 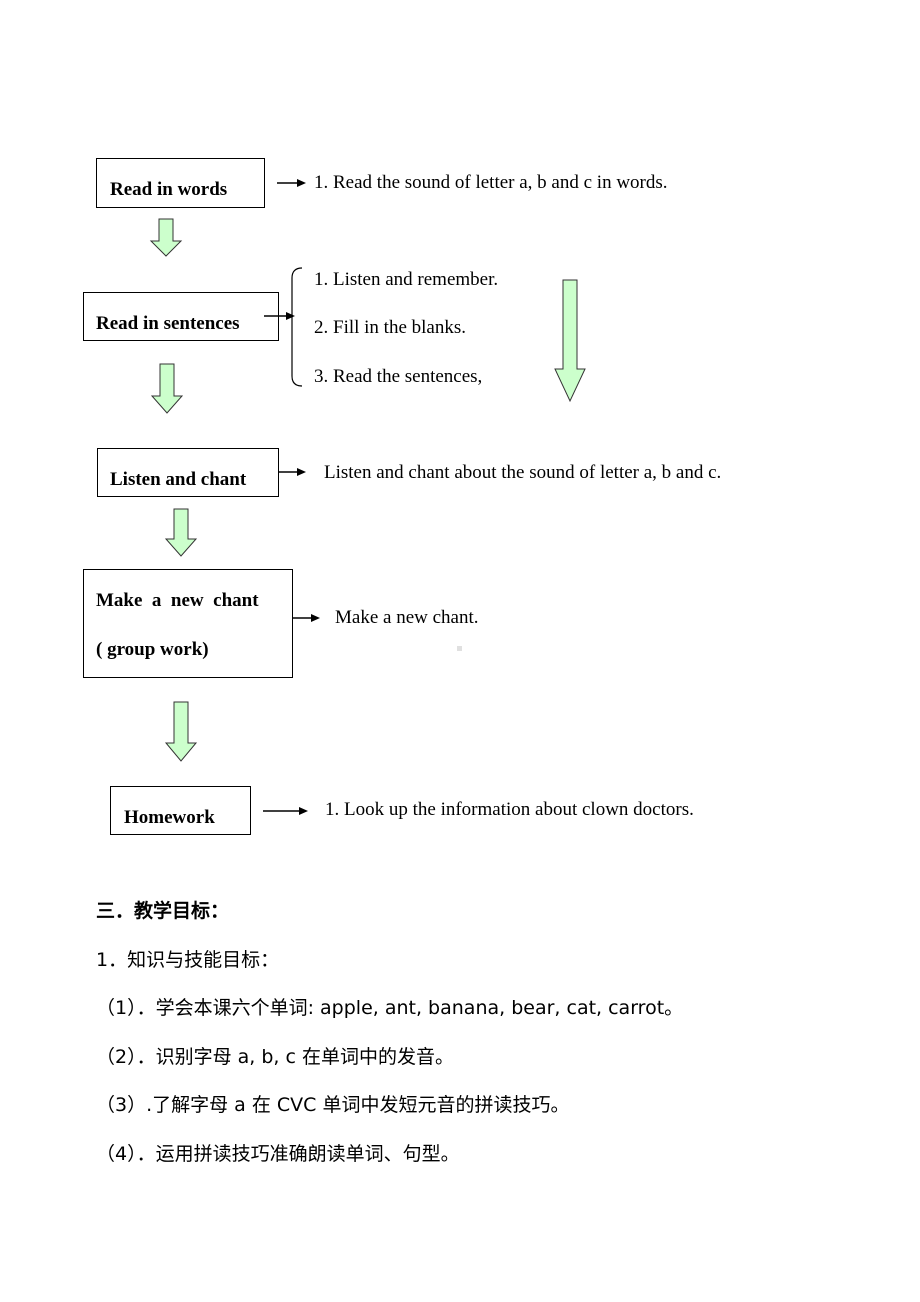 I want to click on step-label: Listen and chant, so click(x=178, y=479).